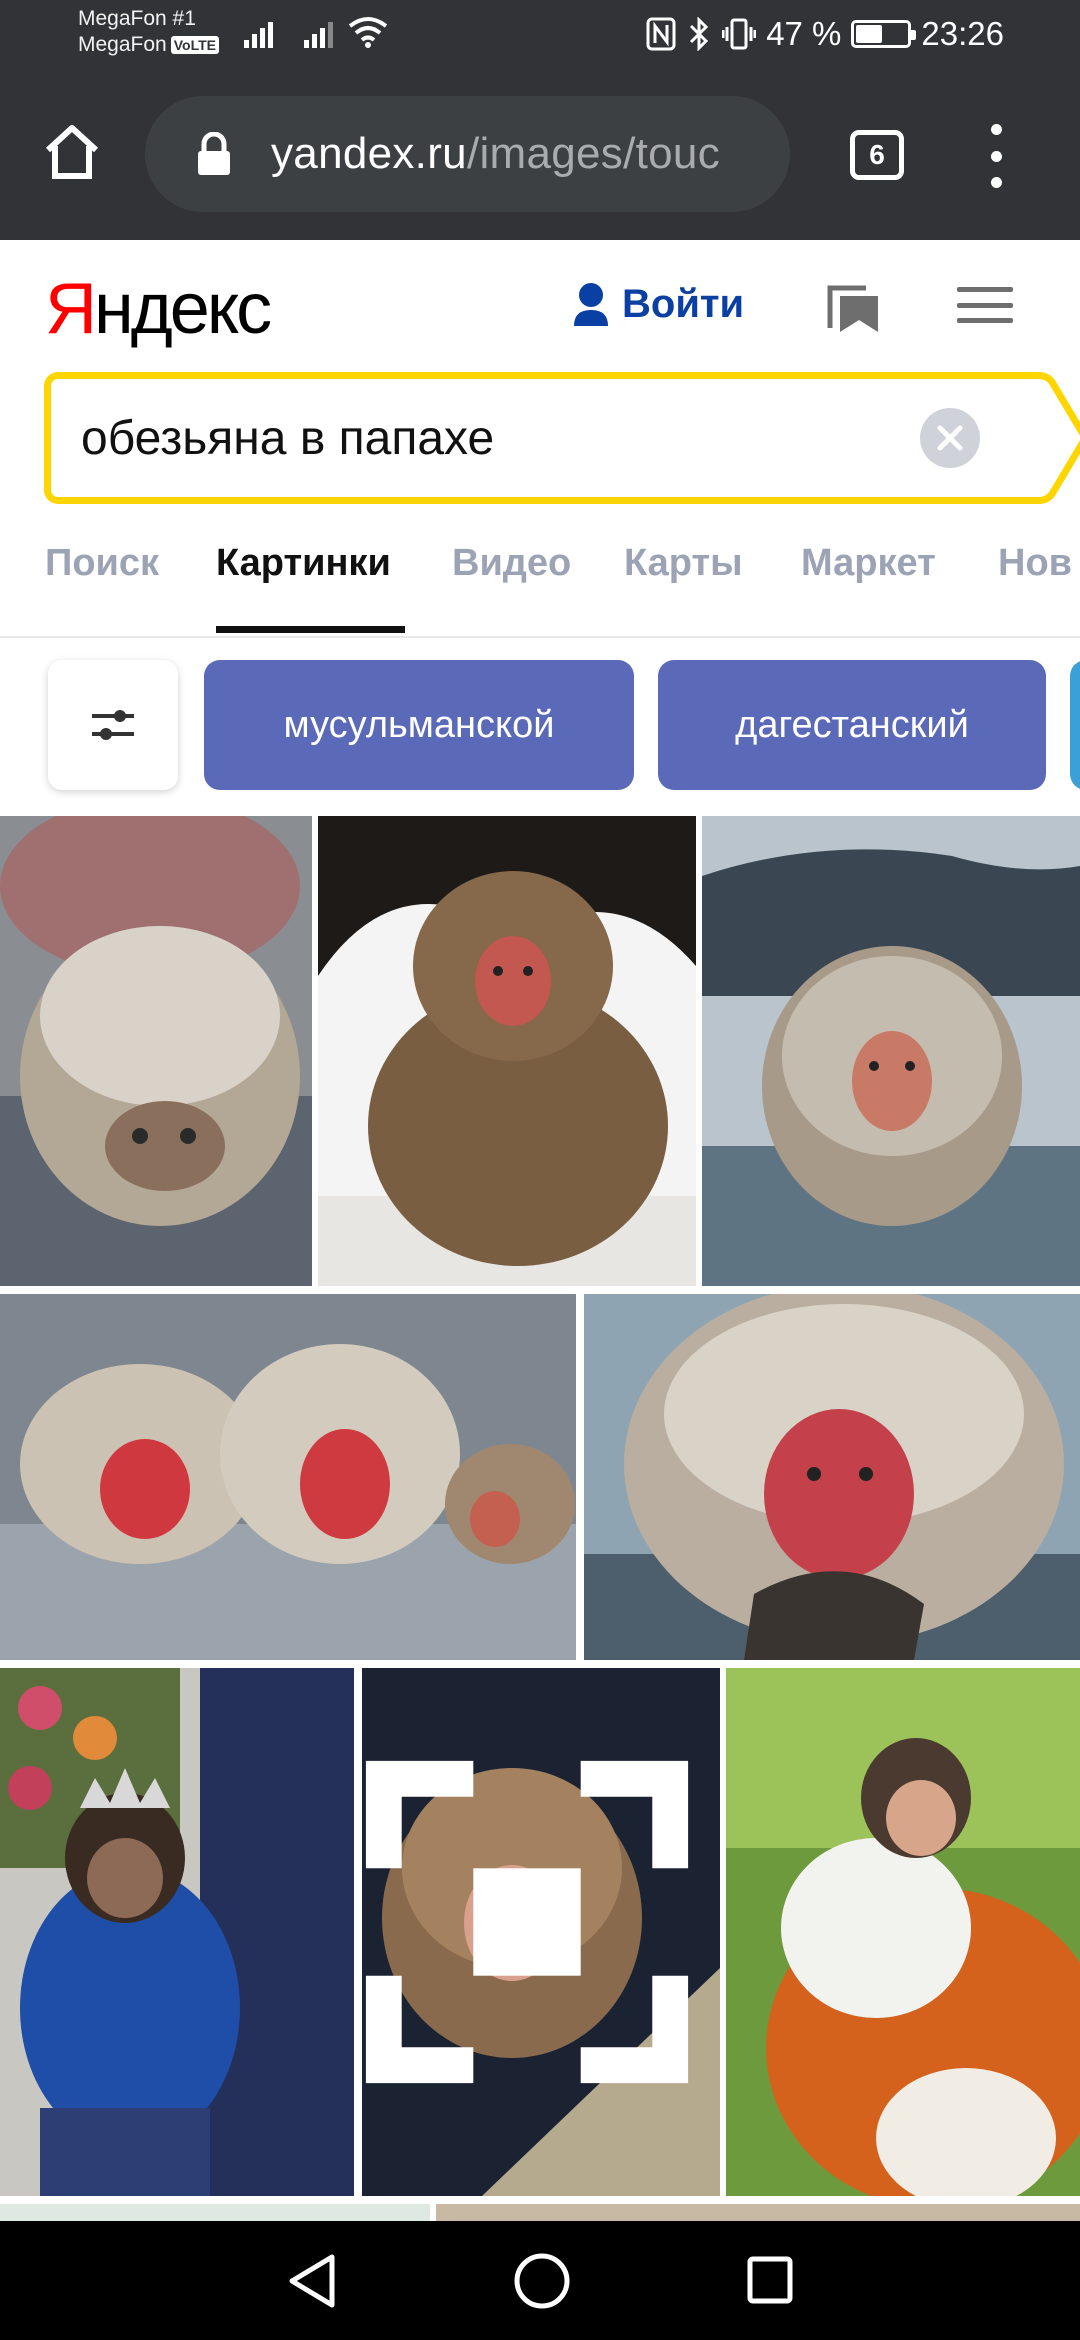 Image resolution: width=1080 pixels, height=2340 pixels. I want to click on carrier-info: MegaFon #1 MegaFon VoLTE, so click(148, 32).